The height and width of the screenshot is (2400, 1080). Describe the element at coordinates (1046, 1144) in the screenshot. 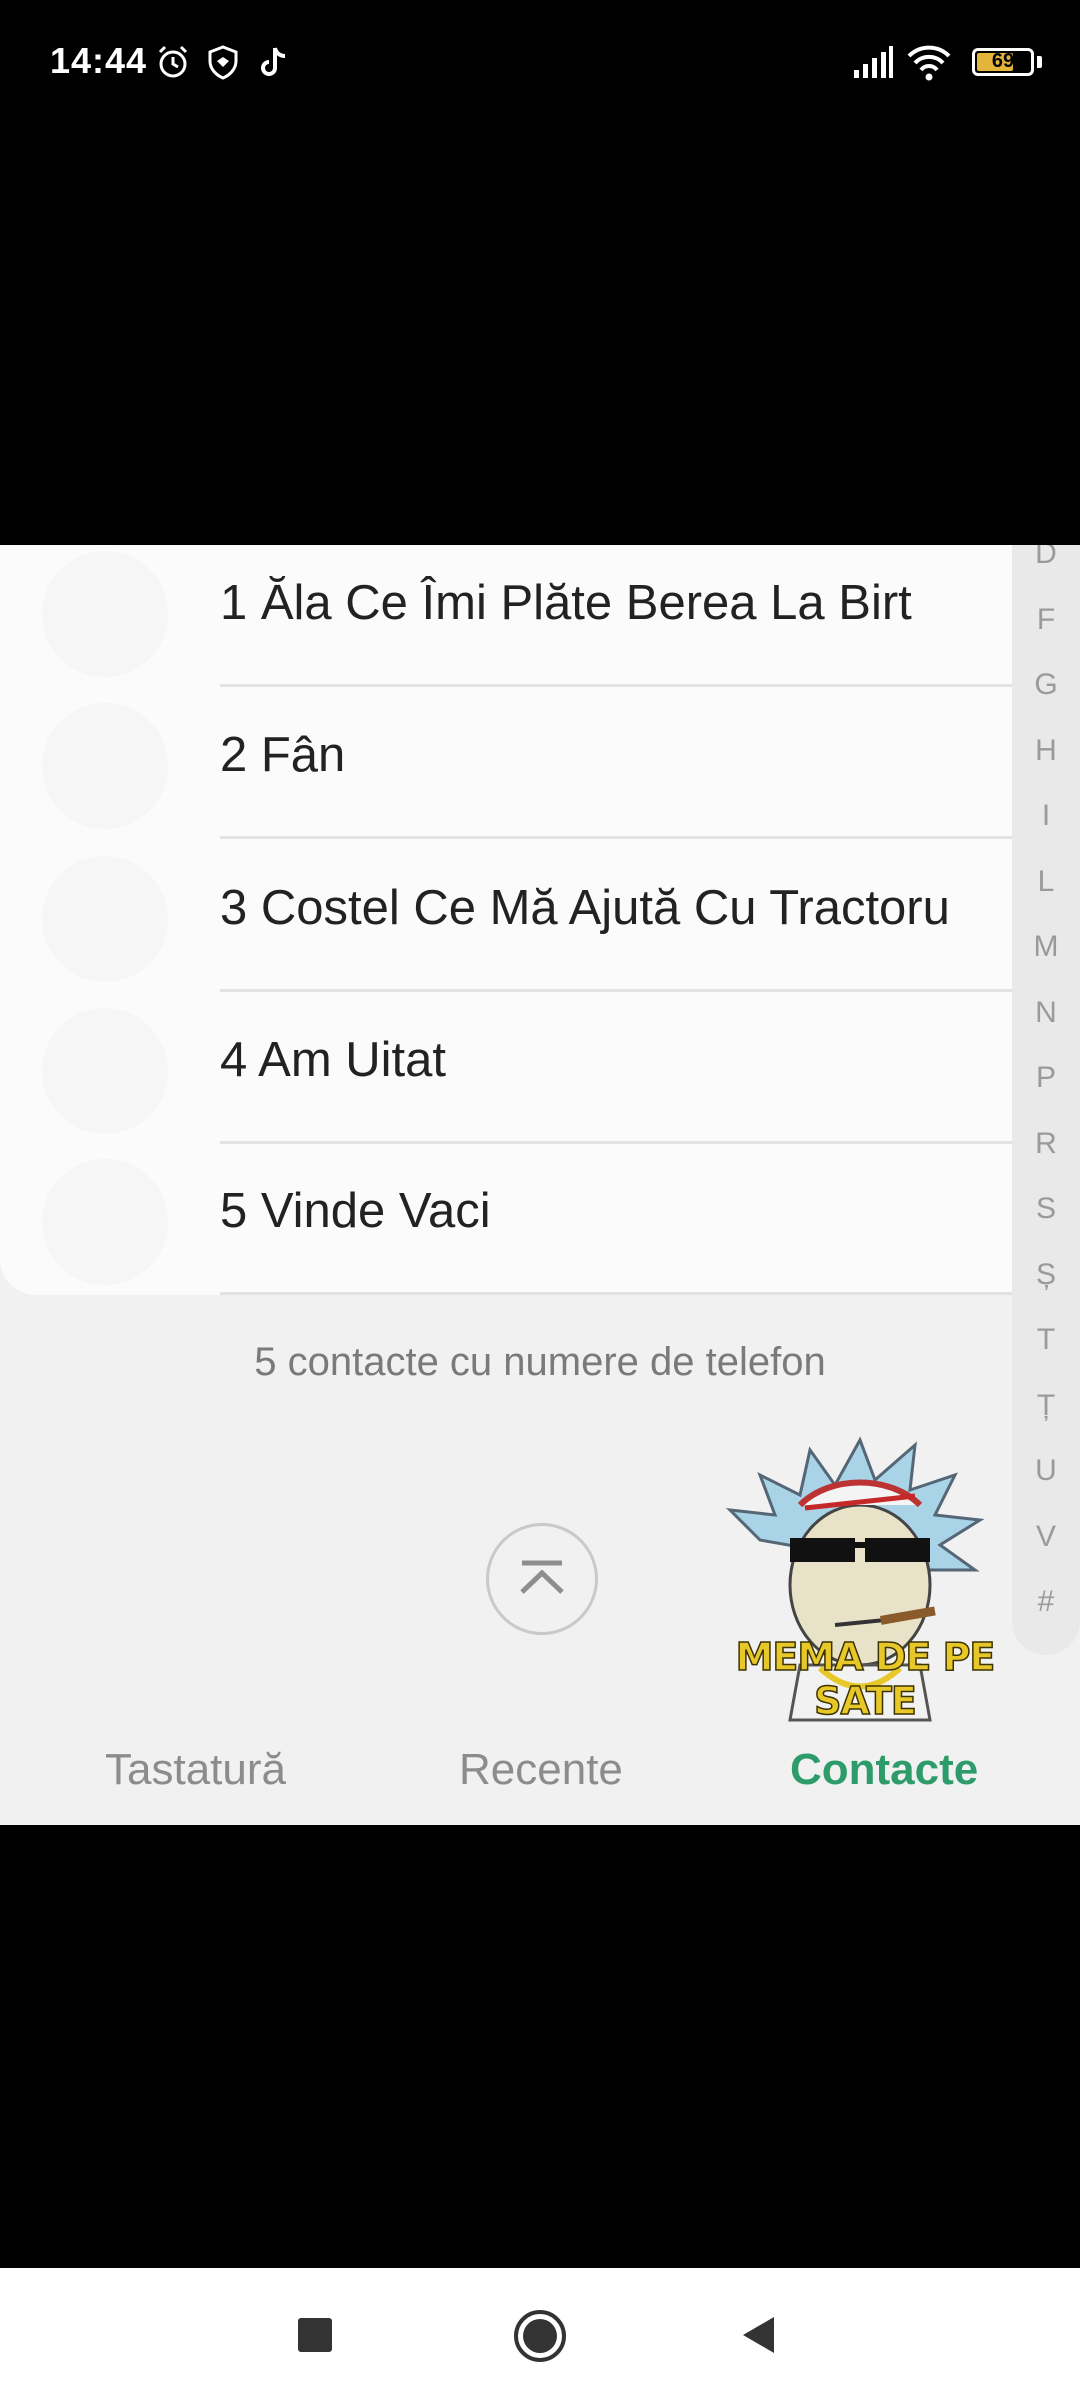

I see `index-letter: R` at that location.